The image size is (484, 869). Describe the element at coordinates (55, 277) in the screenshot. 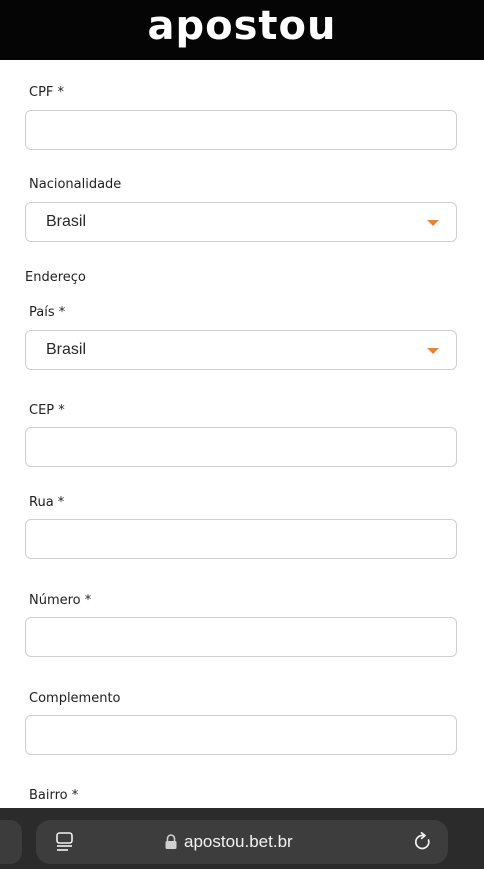

I see `endereco-section-label: Endereço` at that location.